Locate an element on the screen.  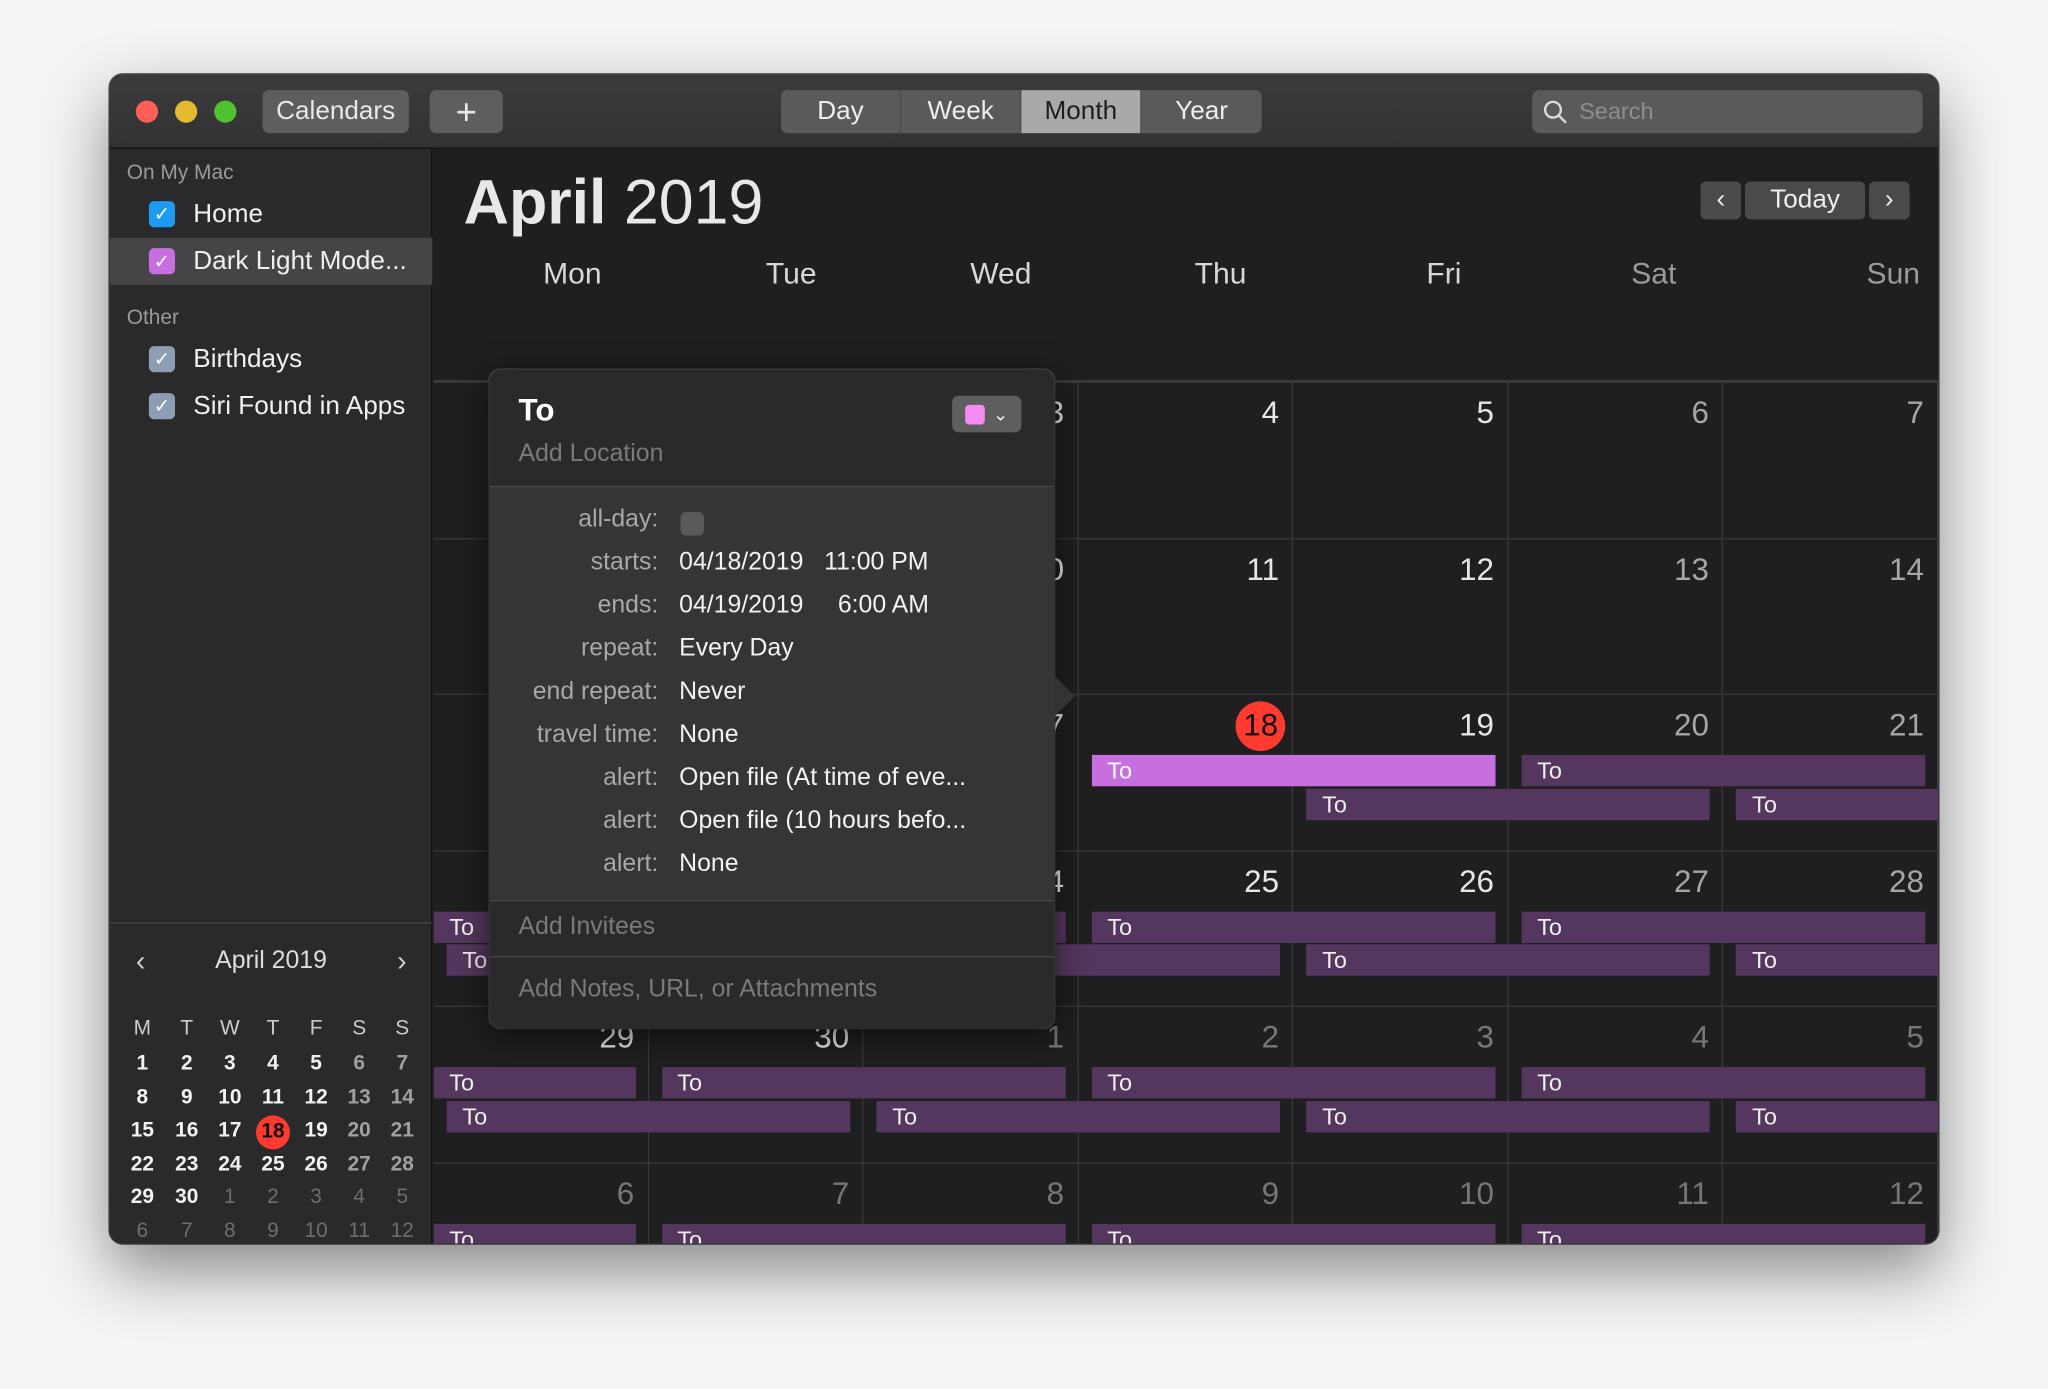
add-event-button: + is located at coordinates (466, 112).